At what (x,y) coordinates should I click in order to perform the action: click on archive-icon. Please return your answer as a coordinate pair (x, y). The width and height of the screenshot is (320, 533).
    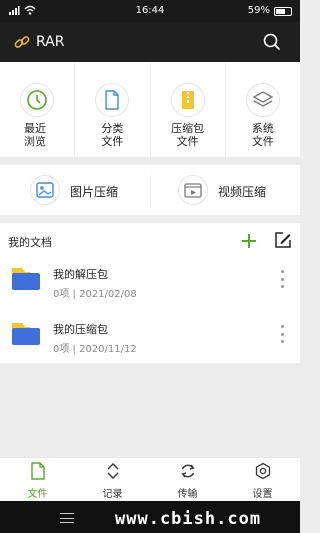
    Looking at the image, I should click on (187, 100).